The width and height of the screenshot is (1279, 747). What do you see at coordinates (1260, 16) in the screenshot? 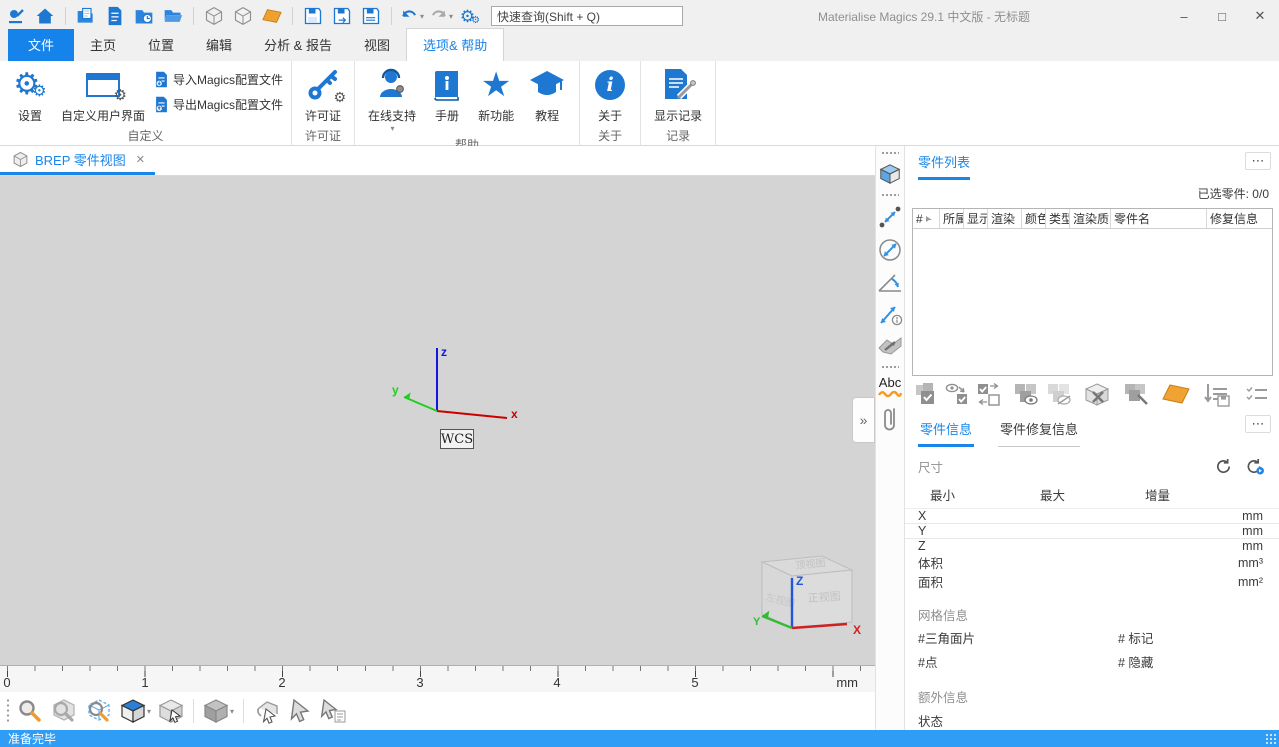
I see `close-button: ✕` at bounding box center [1260, 16].